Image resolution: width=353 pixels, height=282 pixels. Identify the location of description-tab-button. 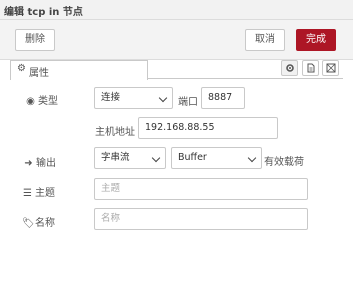
(310, 68).